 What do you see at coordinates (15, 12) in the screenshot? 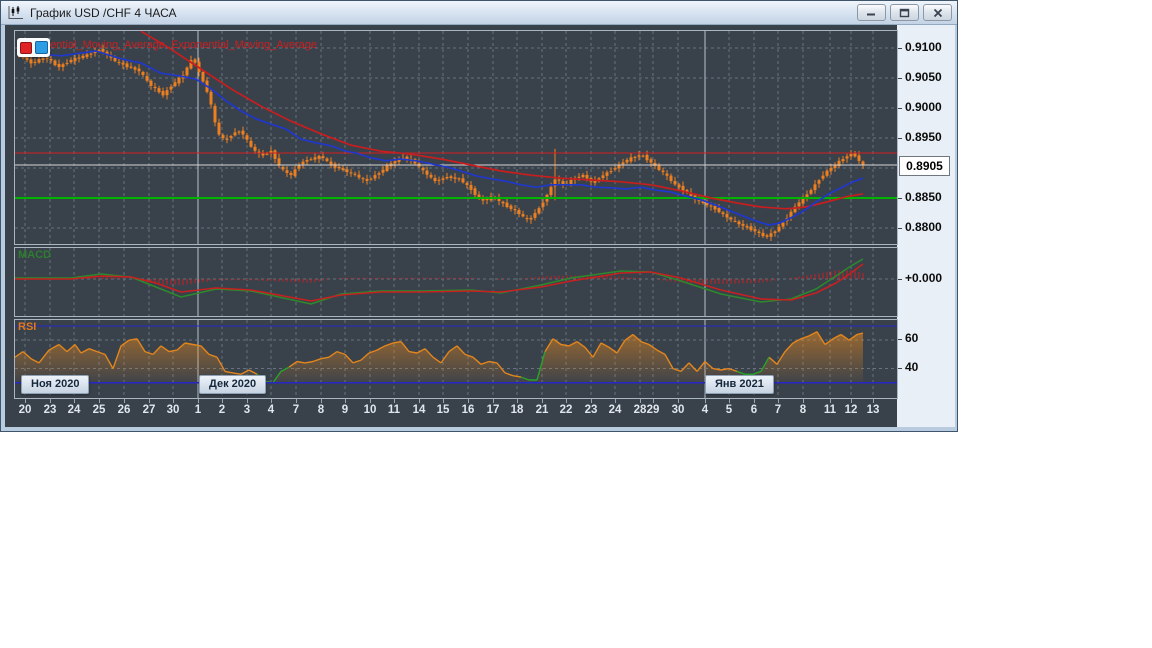
I see `candlestick-app-icon` at bounding box center [15, 12].